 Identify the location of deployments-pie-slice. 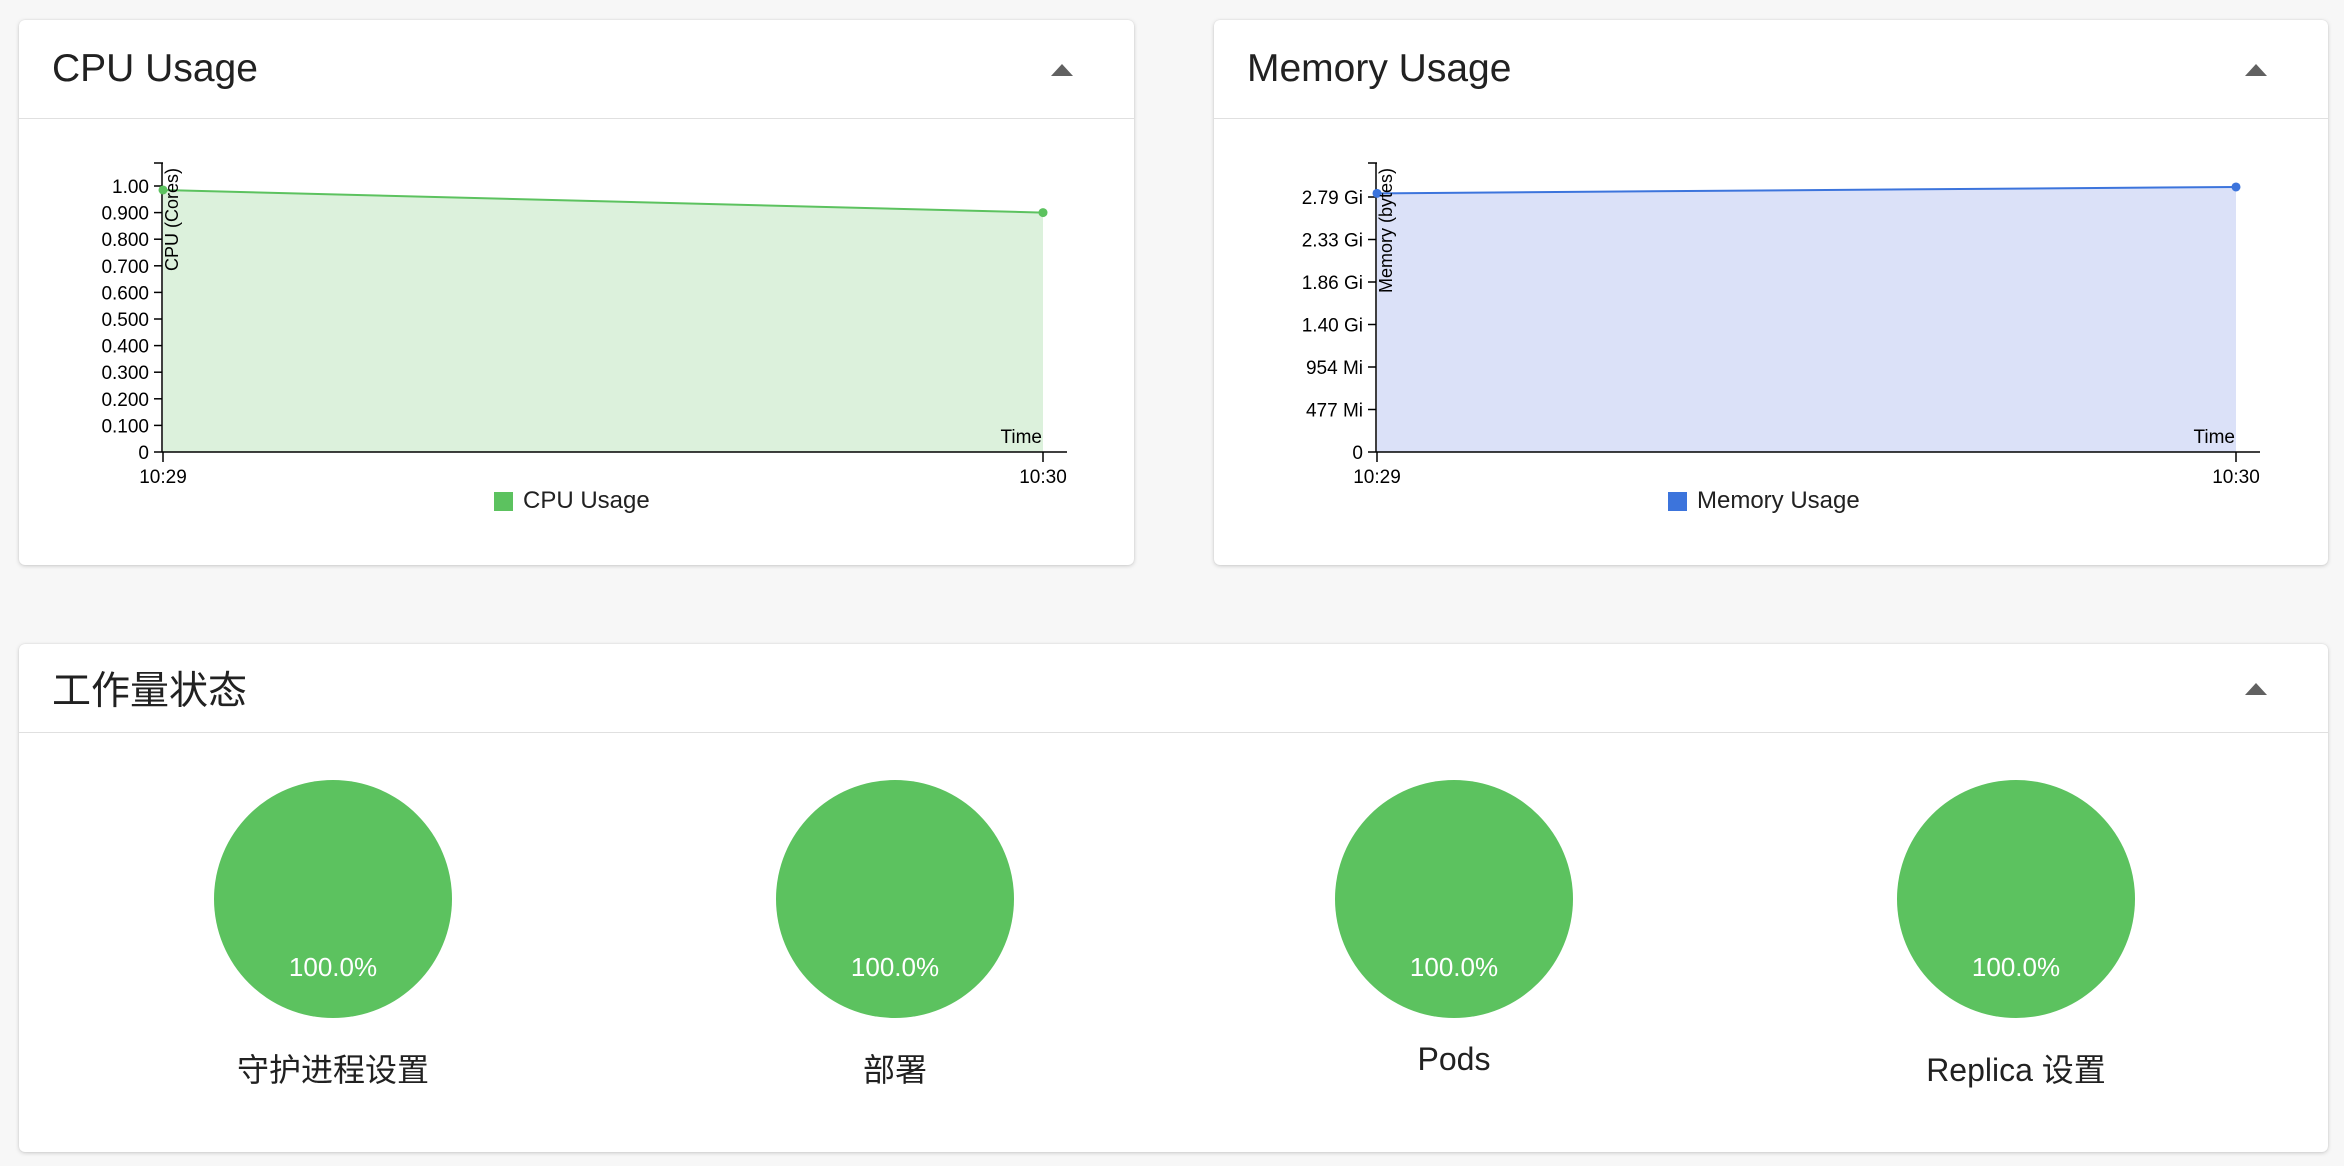
(895, 899).